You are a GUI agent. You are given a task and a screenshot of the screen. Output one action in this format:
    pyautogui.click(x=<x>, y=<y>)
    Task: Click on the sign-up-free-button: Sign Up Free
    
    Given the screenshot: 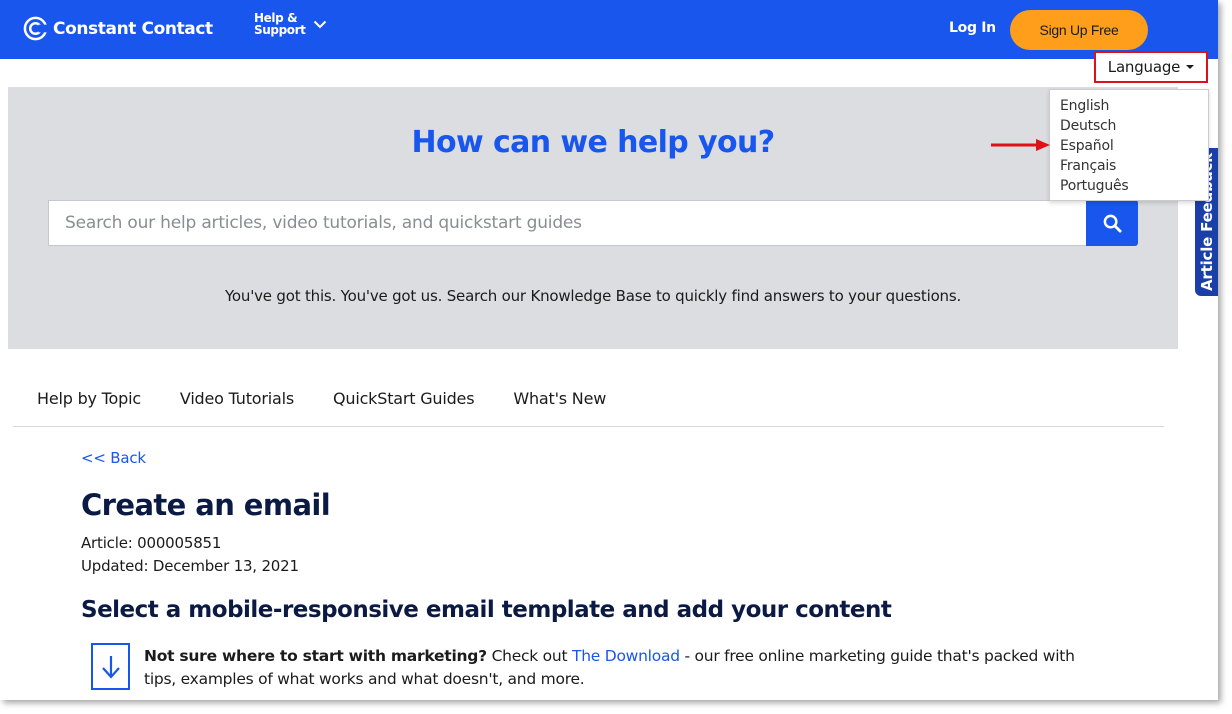 What is the action you would take?
    pyautogui.click(x=1079, y=30)
    